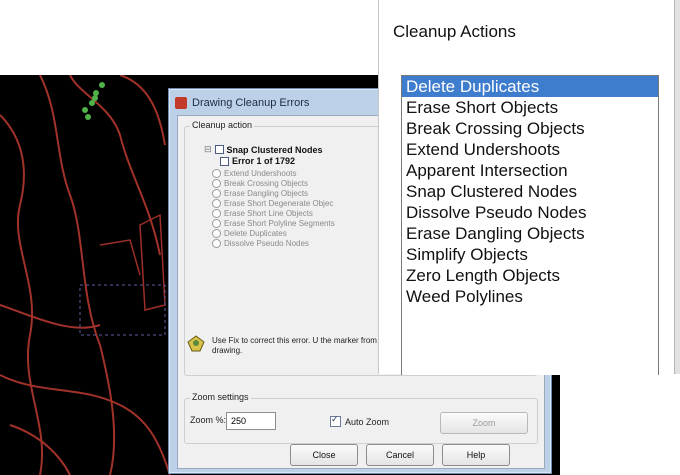  Describe the element at coordinates (208, 149) in the screenshot. I see `tree-collapse-icon: ⊟` at that location.